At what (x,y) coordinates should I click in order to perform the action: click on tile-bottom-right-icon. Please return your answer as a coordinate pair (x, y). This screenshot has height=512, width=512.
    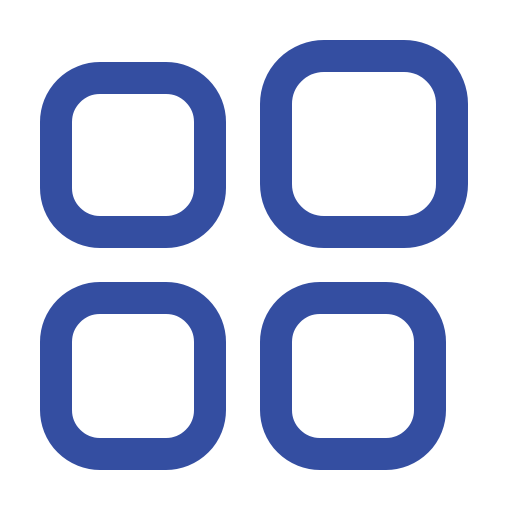
    Looking at the image, I should click on (353, 376).